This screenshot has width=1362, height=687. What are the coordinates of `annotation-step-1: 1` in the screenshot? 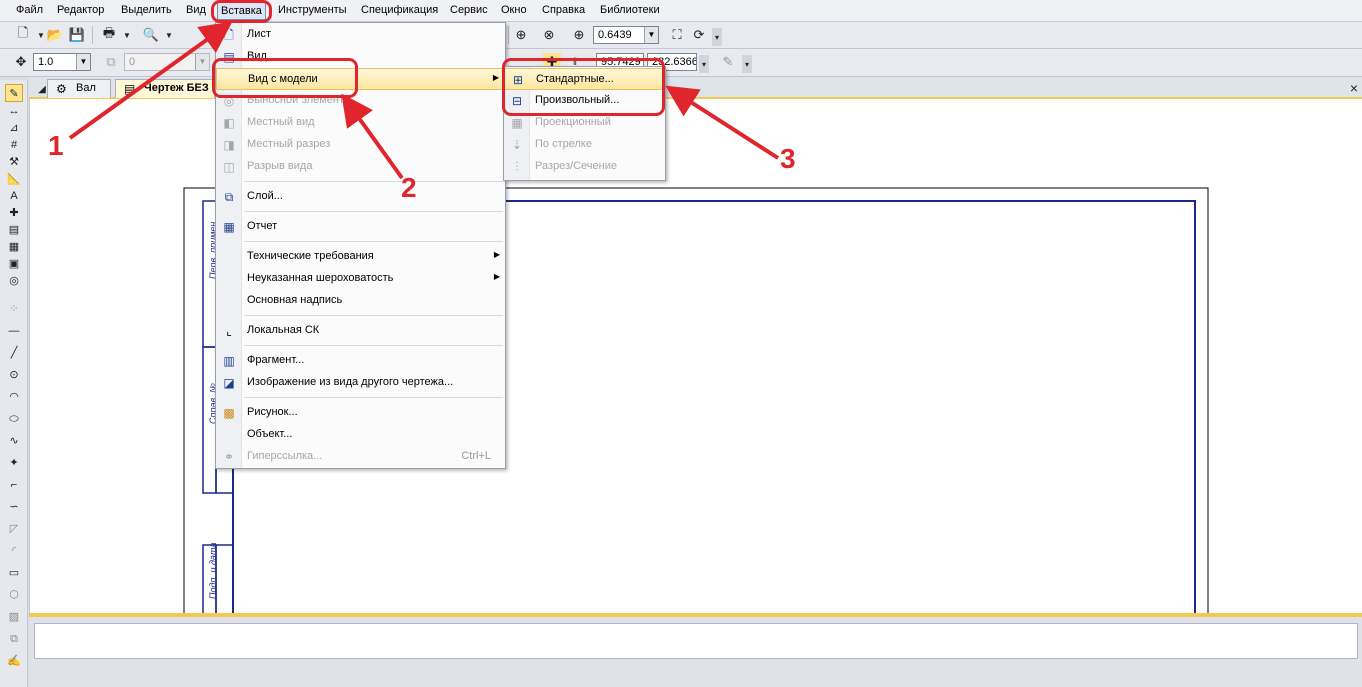 It's located at (56, 145).